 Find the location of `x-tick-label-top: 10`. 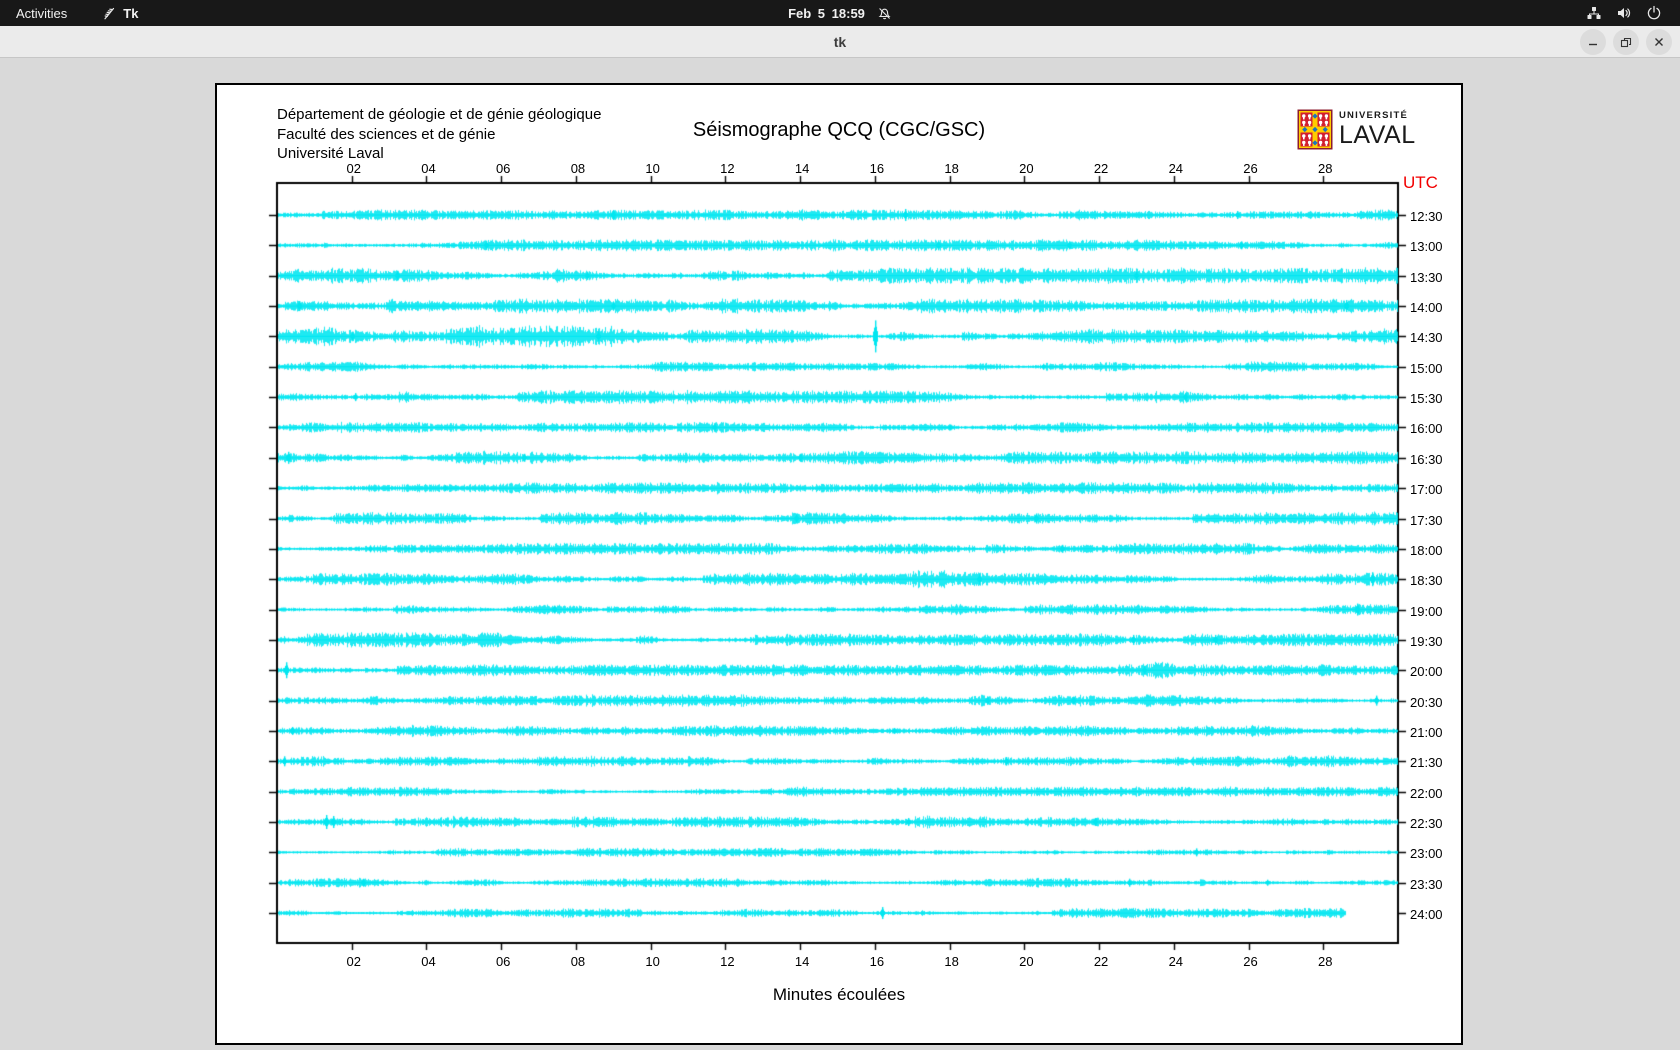

x-tick-label-top: 10 is located at coordinates (652, 168).